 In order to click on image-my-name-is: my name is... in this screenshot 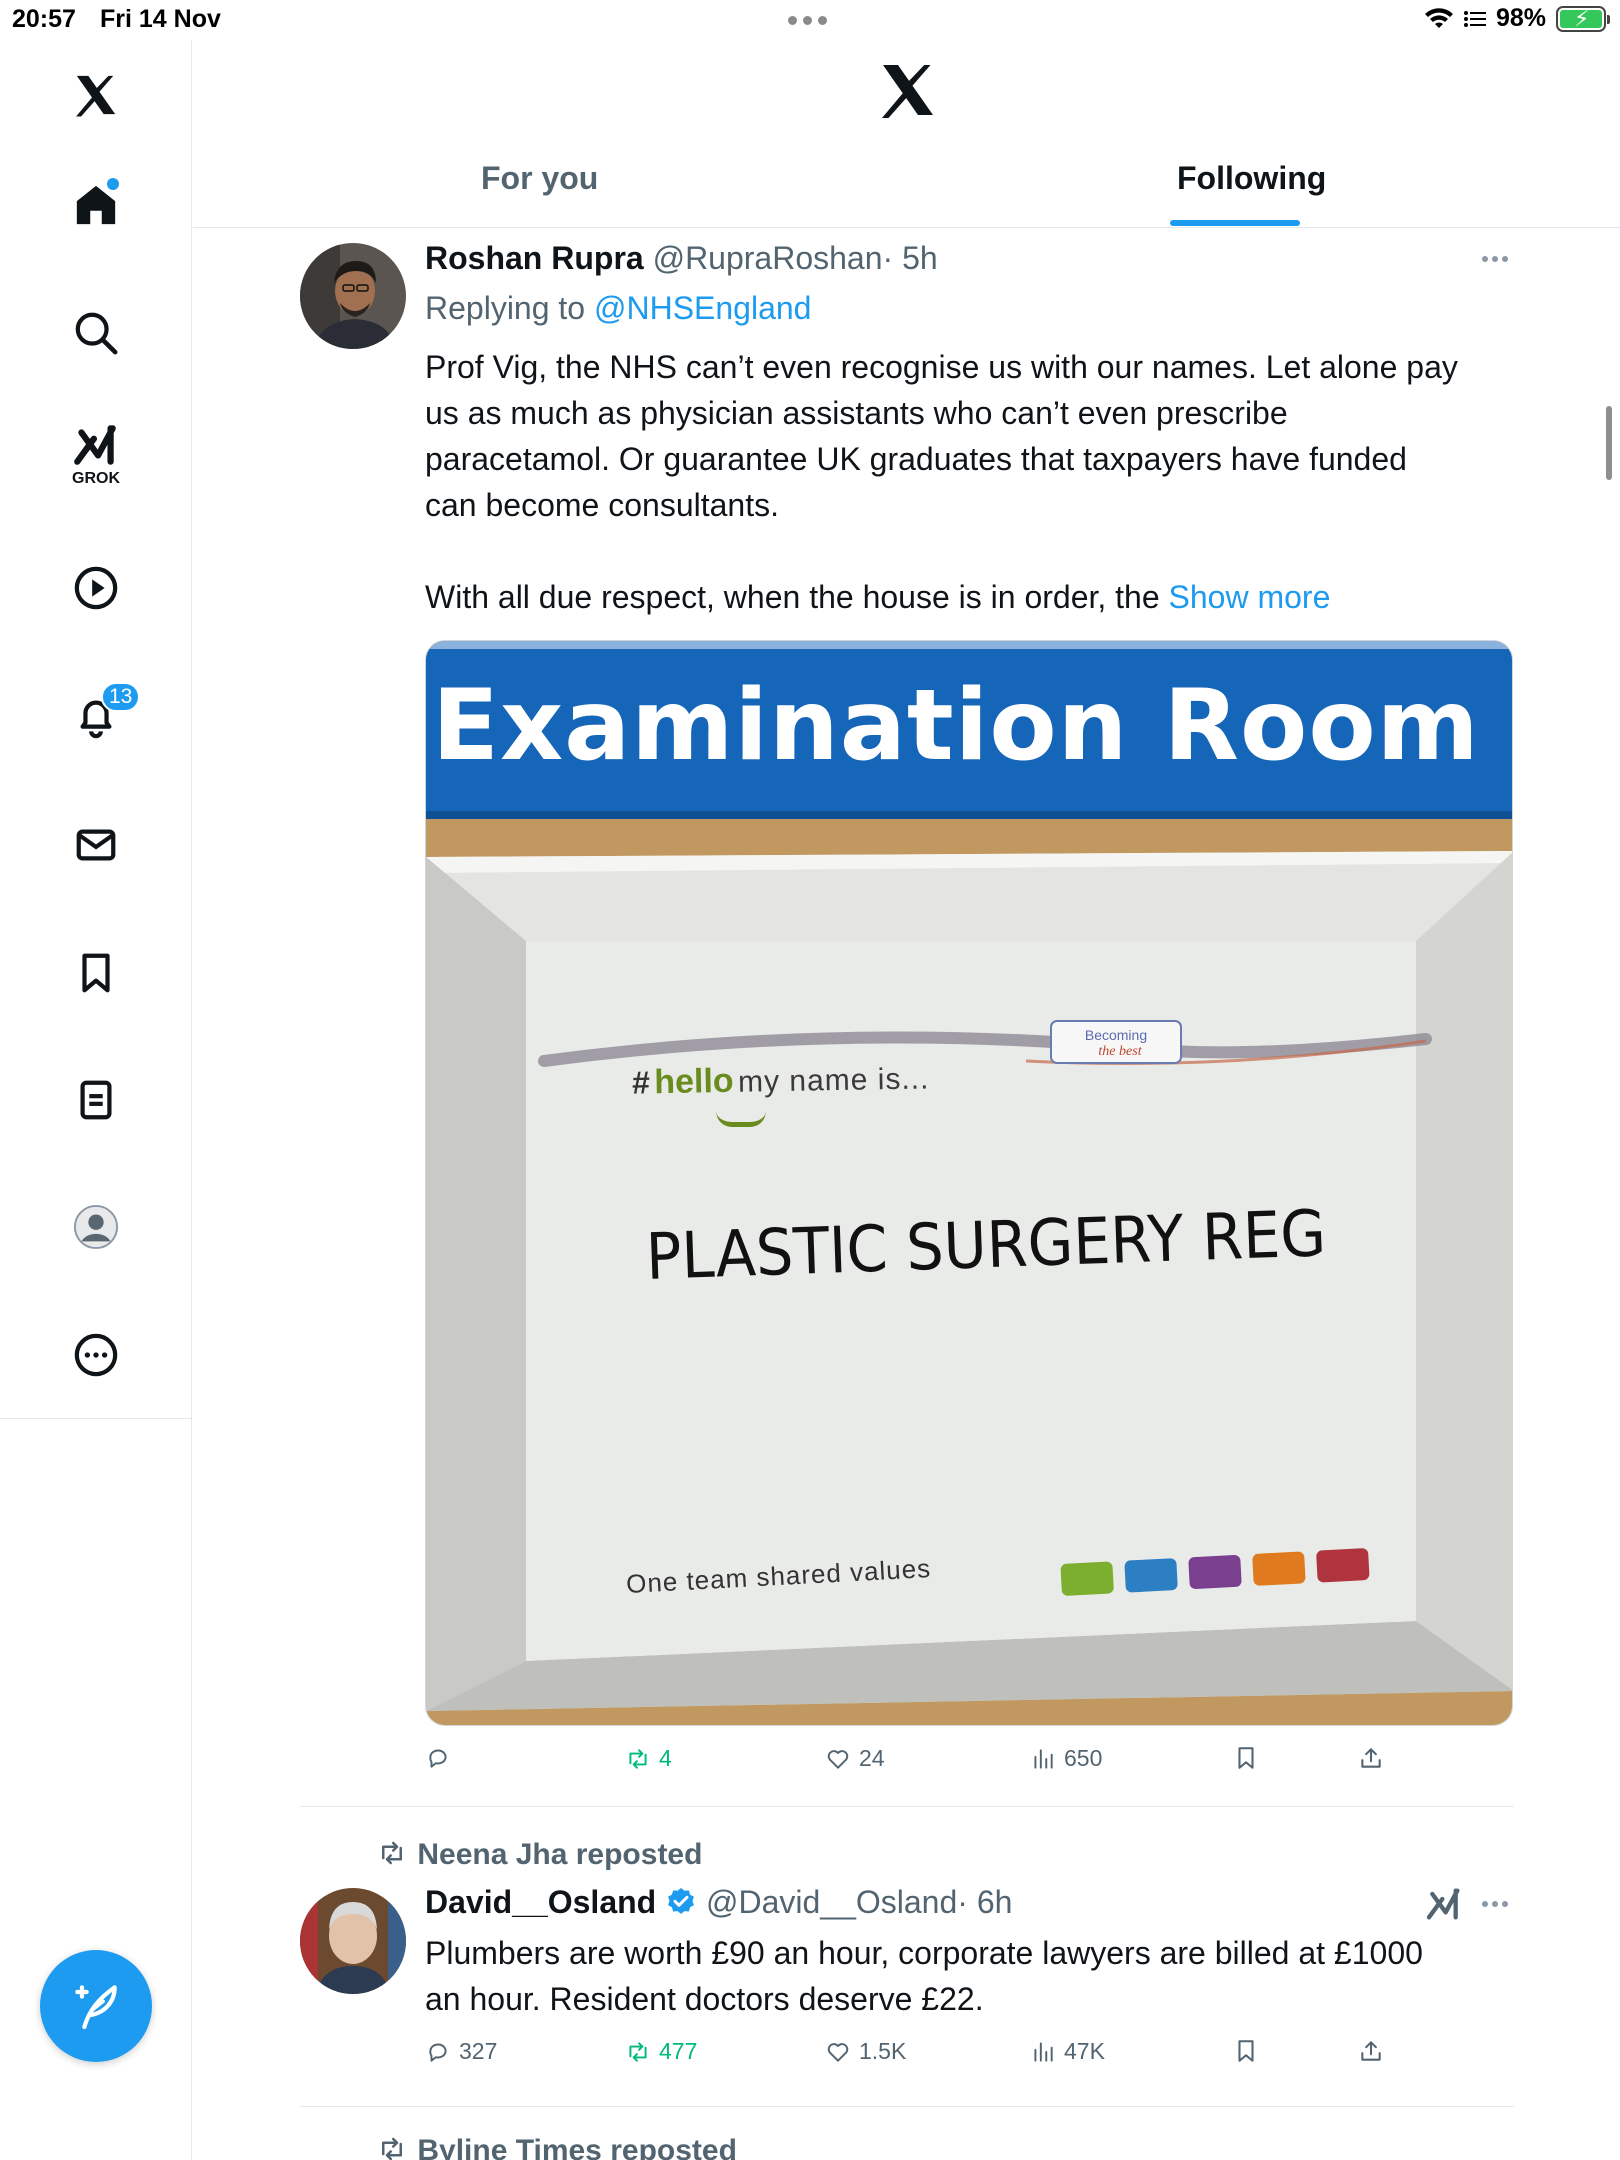, I will do `click(833, 1080)`.